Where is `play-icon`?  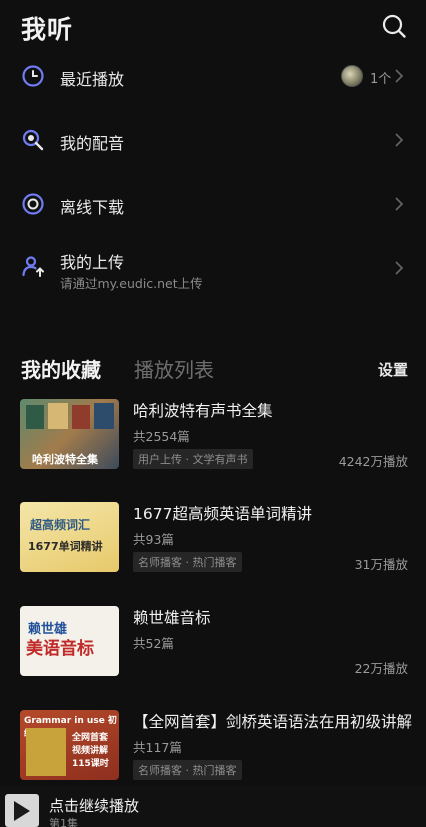 play-icon is located at coordinates (22, 811).